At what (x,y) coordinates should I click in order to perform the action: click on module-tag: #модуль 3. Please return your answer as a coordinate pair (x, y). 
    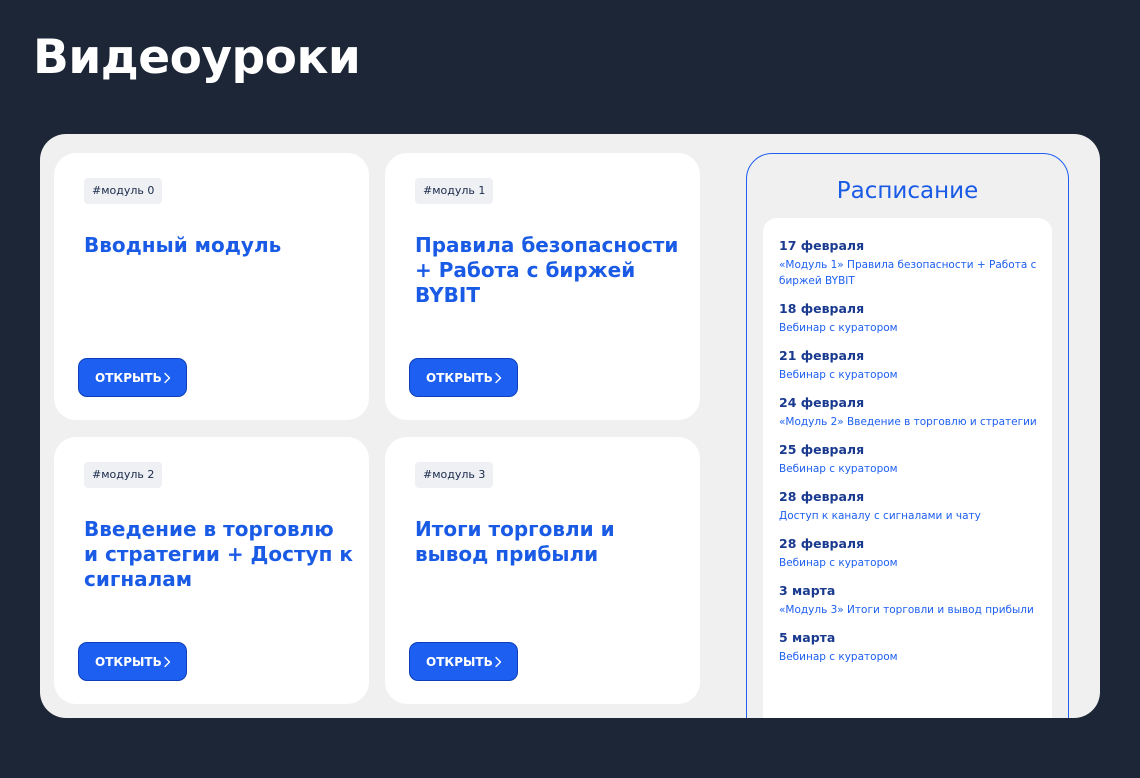
    Looking at the image, I should click on (454, 475).